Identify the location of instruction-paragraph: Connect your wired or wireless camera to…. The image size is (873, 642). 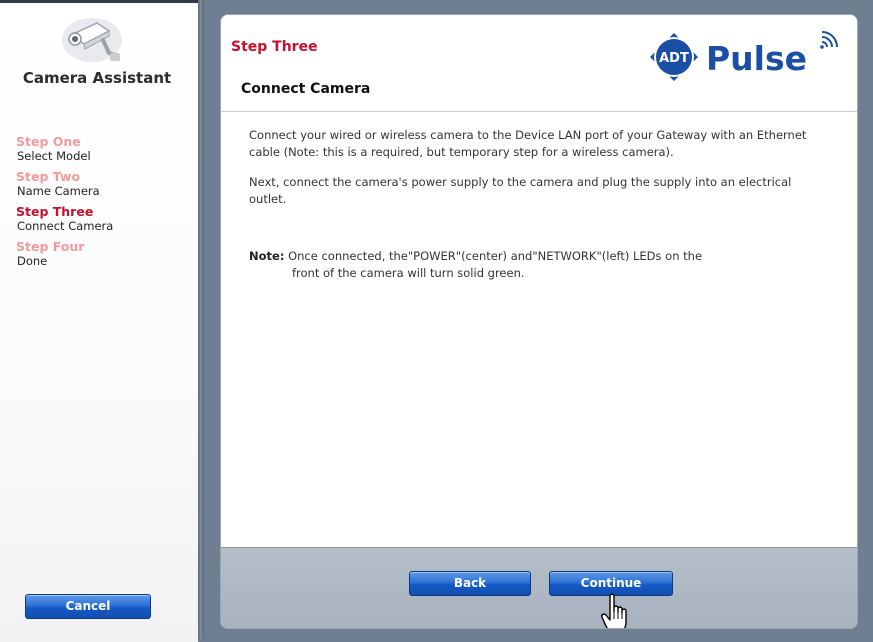
(528, 143).